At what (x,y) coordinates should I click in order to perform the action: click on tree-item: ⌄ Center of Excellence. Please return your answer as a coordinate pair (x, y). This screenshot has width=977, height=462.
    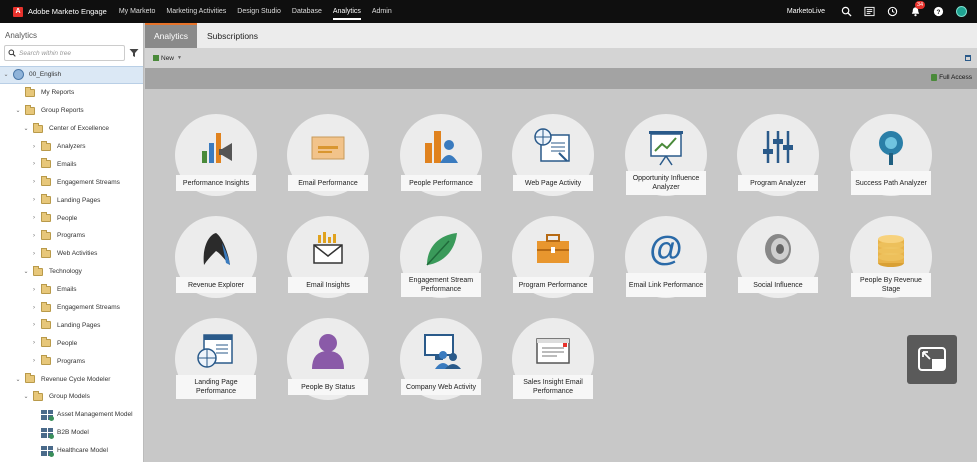
    Looking at the image, I should click on (71, 129).